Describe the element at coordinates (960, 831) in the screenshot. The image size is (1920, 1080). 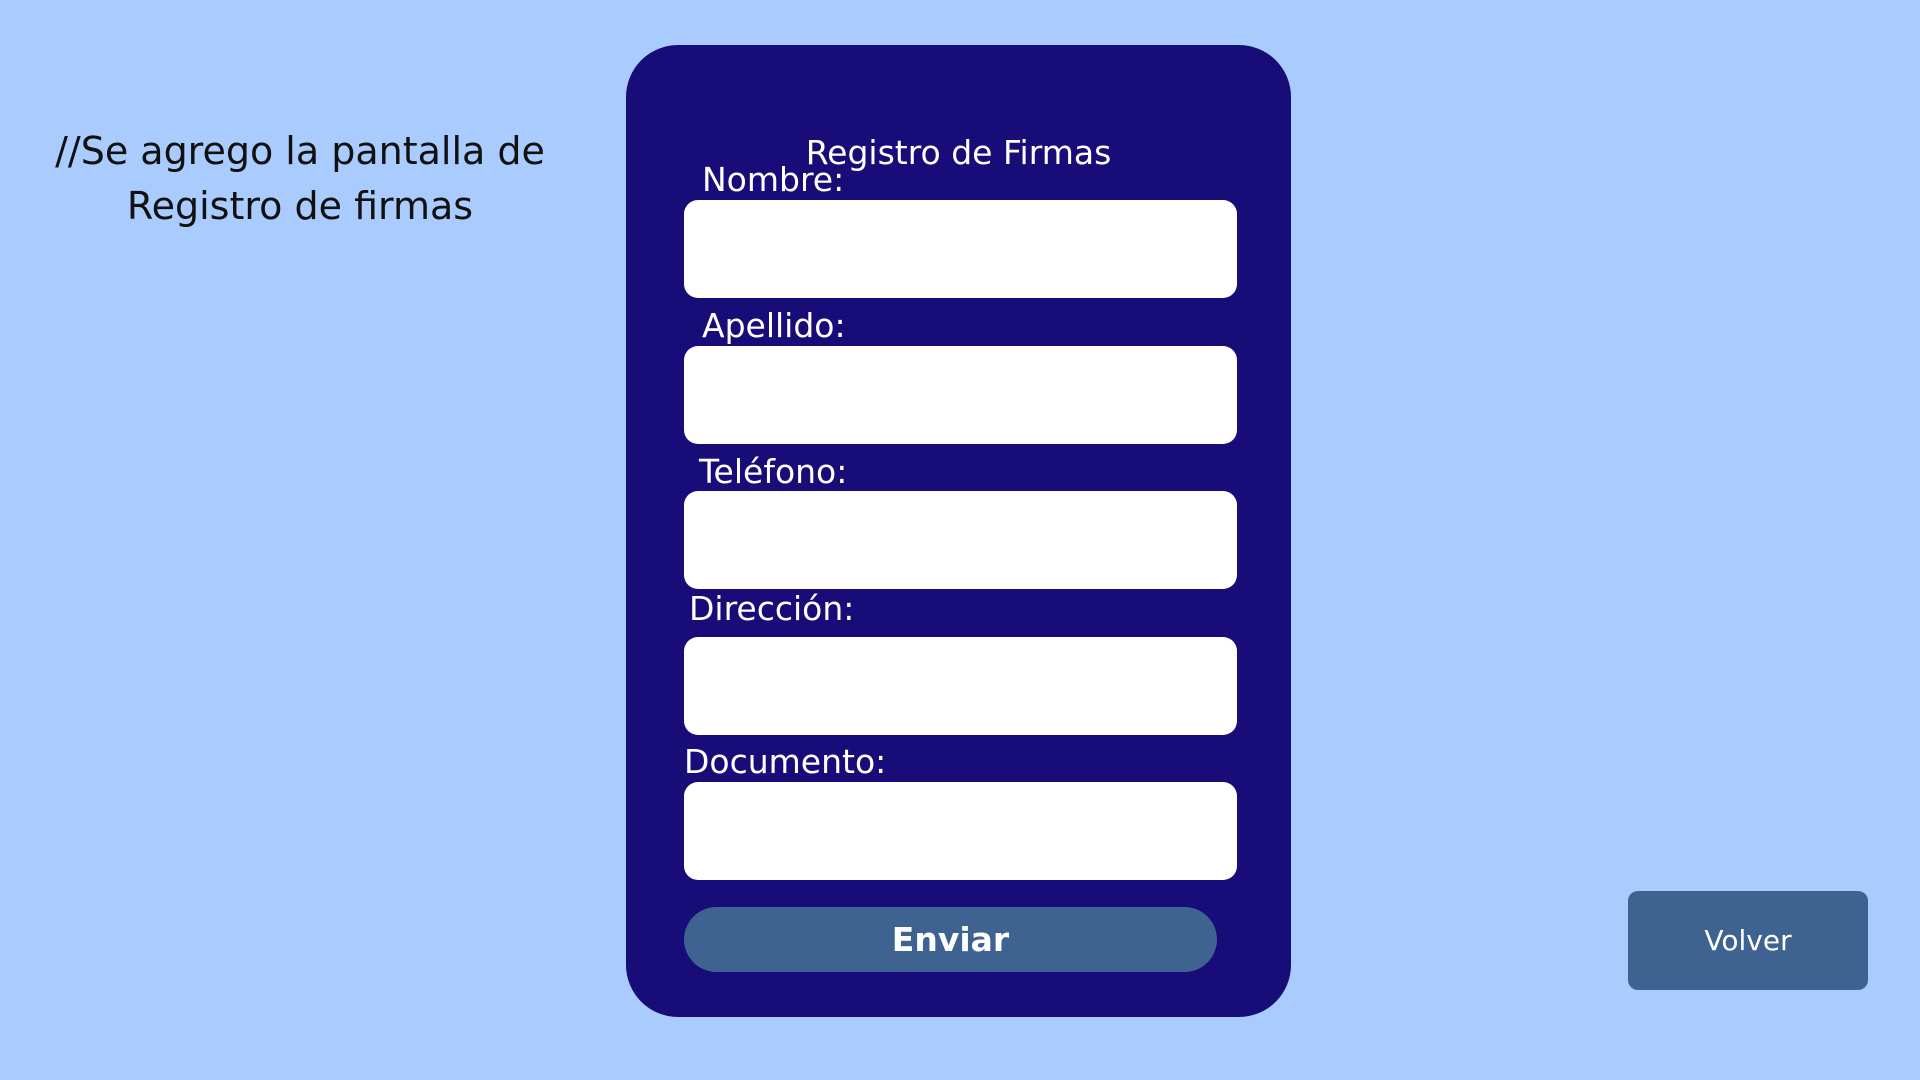
I see `input-documento` at that location.